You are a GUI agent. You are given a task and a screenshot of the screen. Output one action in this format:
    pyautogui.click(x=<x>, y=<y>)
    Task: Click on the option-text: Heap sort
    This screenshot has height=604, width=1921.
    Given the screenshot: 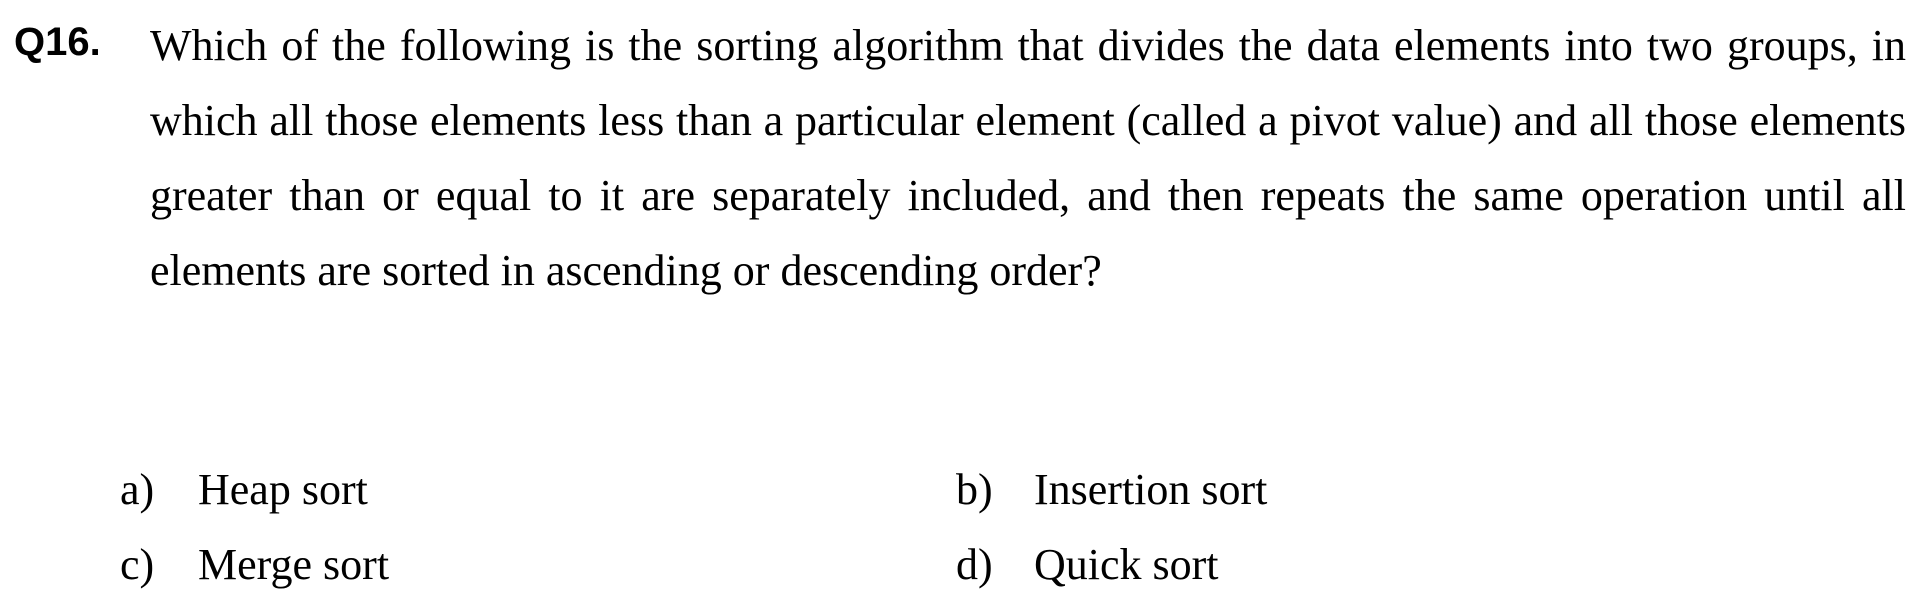 What is the action you would take?
    pyautogui.click(x=283, y=489)
    